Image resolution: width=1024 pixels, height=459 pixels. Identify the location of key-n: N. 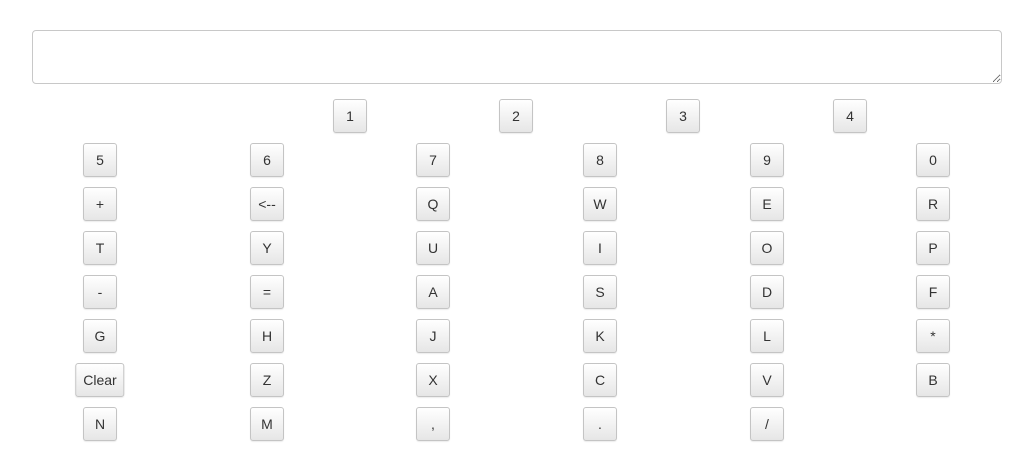
(100, 424).